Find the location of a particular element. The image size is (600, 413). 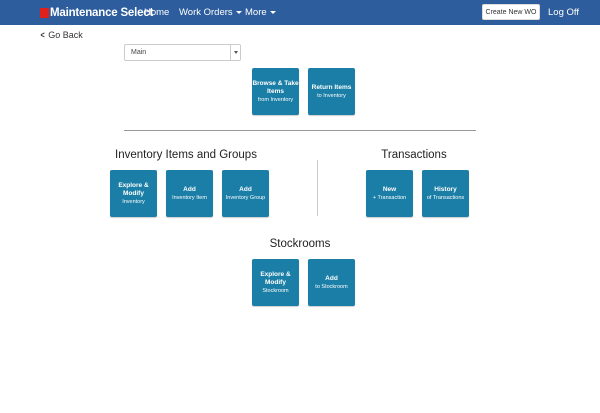

explore-modify-stockroom-tile: Explore & Modify Stockroom is located at coordinates (275, 282).